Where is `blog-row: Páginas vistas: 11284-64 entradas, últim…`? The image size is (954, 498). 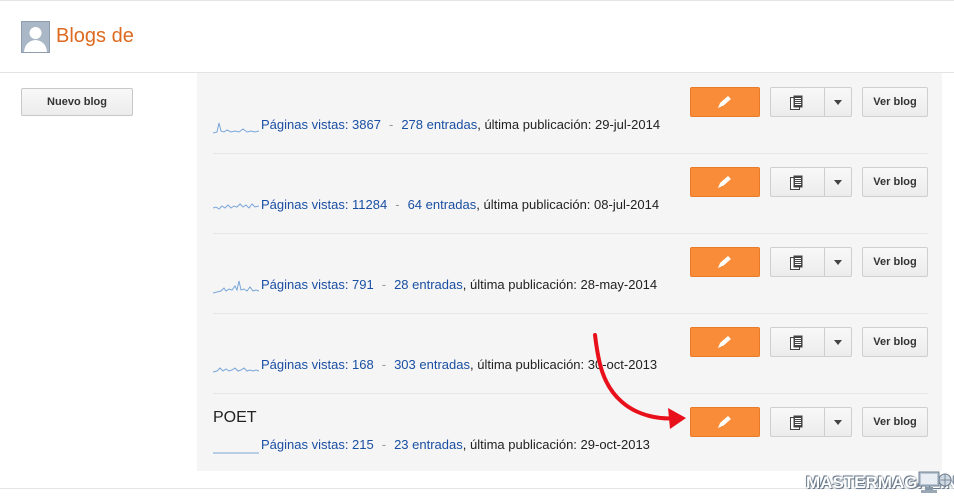 blog-row: Páginas vistas: 11284-64 entradas, últim… is located at coordinates (570, 193).